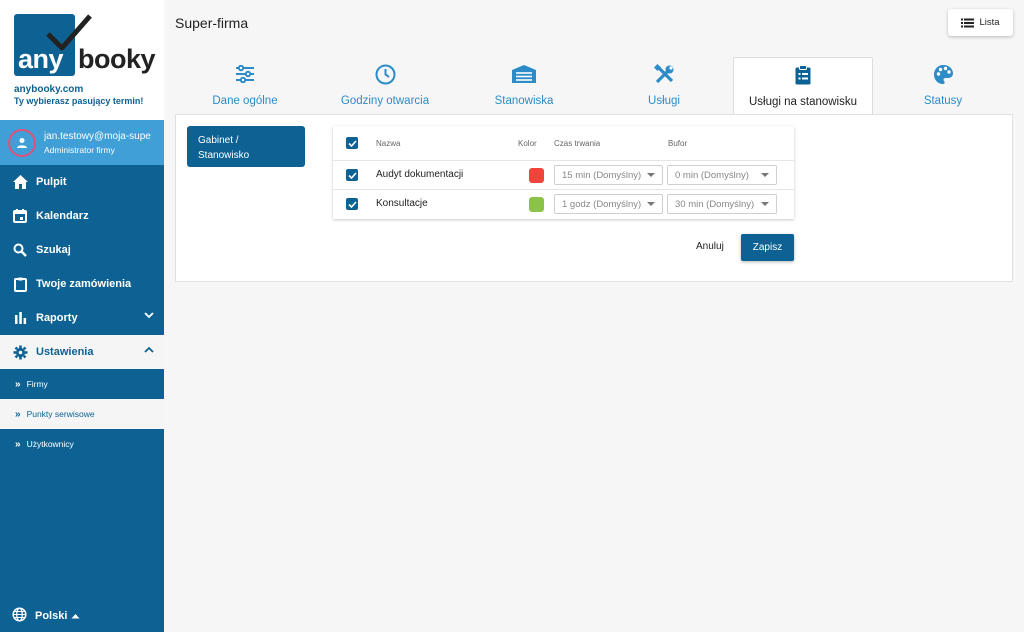  What do you see at coordinates (388, 143) in the screenshot?
I see `header-name: Nazwa` at bounding box center [388, 143].